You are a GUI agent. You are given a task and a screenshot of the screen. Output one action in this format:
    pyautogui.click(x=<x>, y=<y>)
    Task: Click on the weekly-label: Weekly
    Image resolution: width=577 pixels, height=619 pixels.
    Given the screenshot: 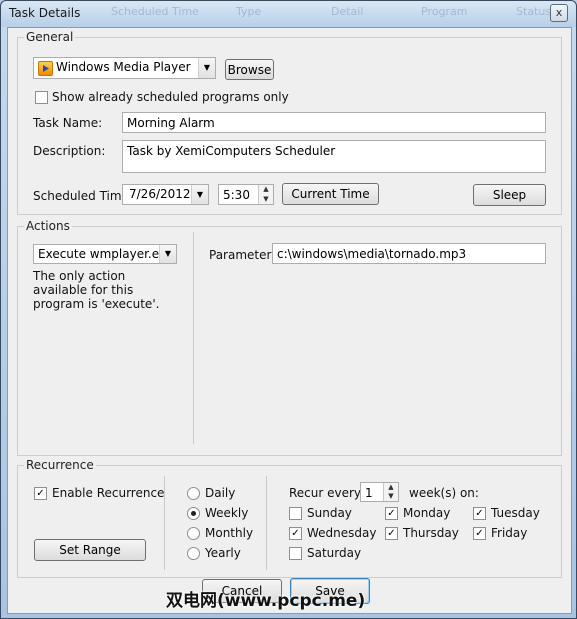 What is the action you would take?
    pyautogui.click(x=227, y=513)
    